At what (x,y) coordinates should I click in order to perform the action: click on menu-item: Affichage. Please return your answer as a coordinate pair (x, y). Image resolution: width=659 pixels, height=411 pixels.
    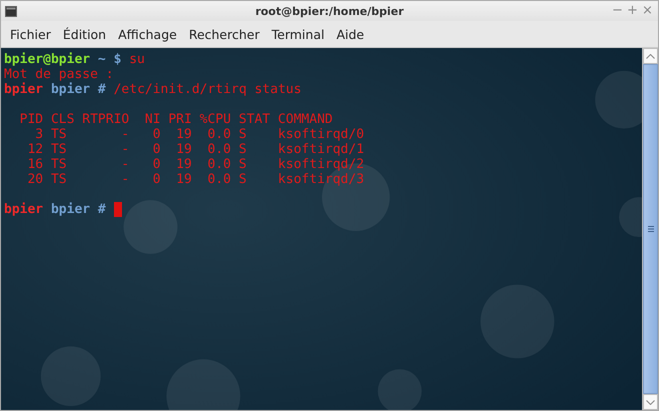
    Looking at the image, I should click on (147, 34).